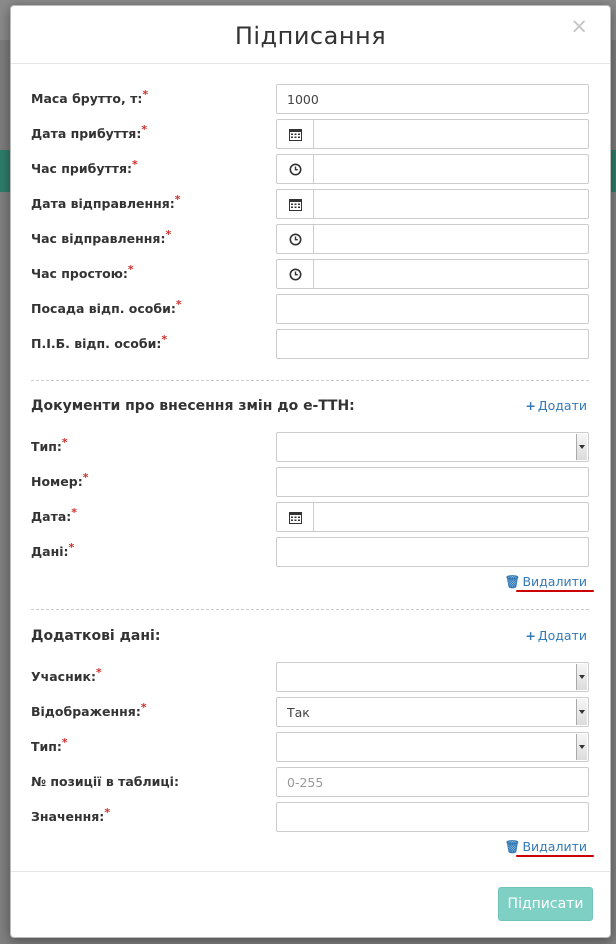  I want to click on form-row: Час прибуття:*, so click(310, 169).